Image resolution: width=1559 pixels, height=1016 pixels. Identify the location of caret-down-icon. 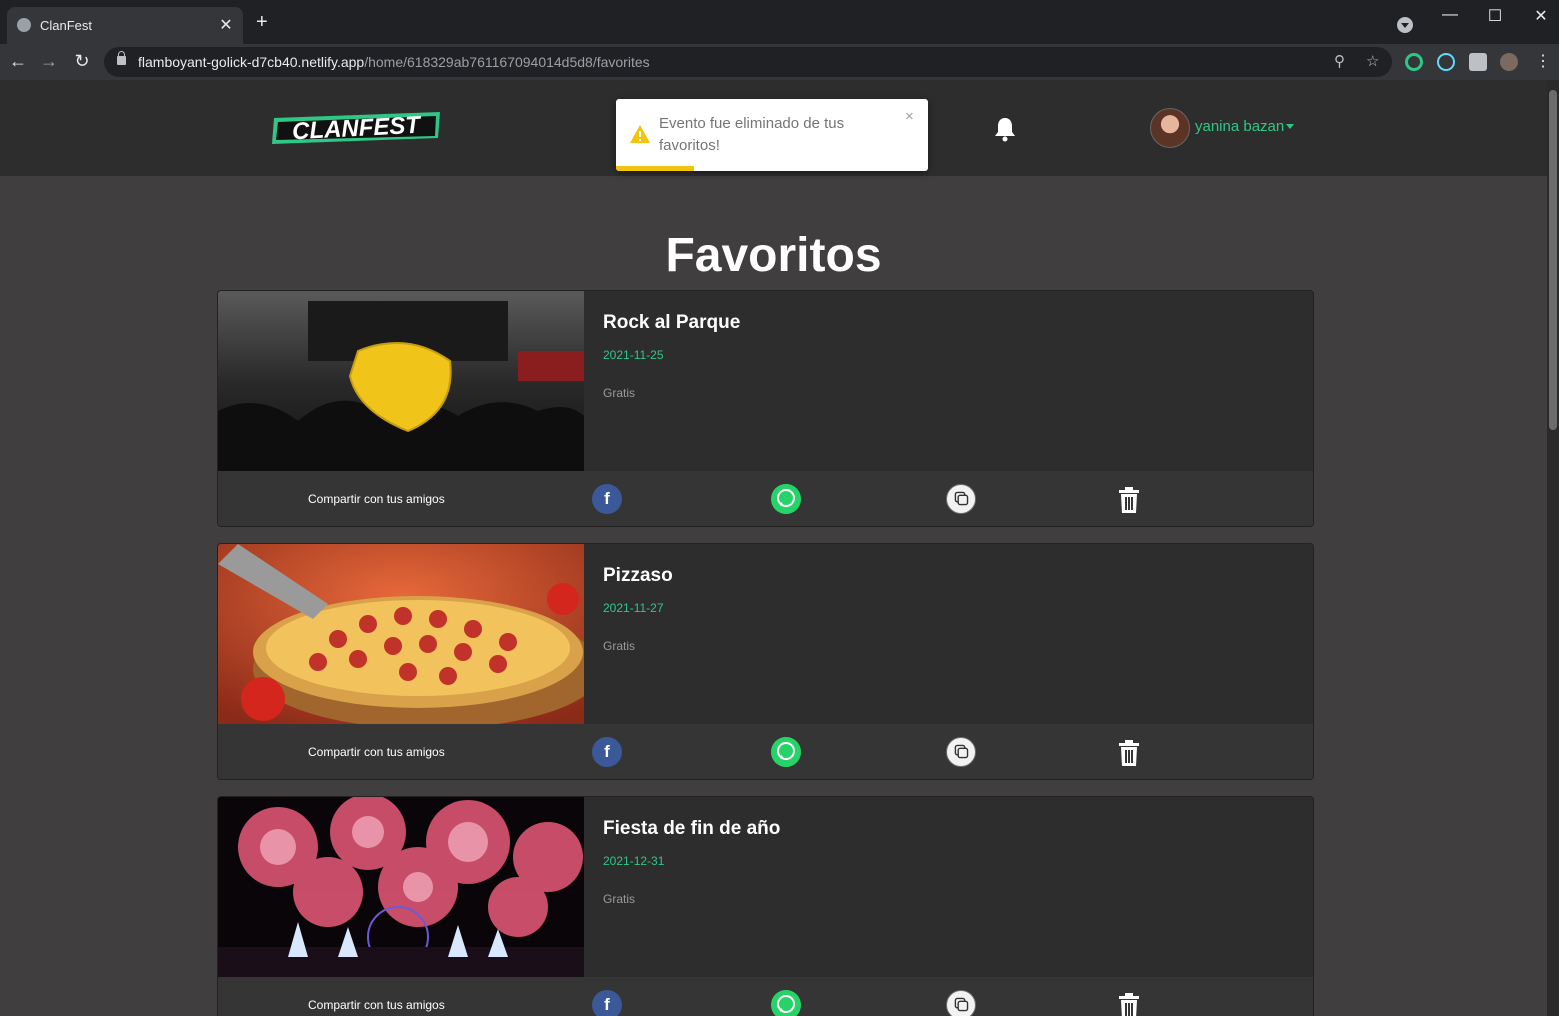
(1290, 126).